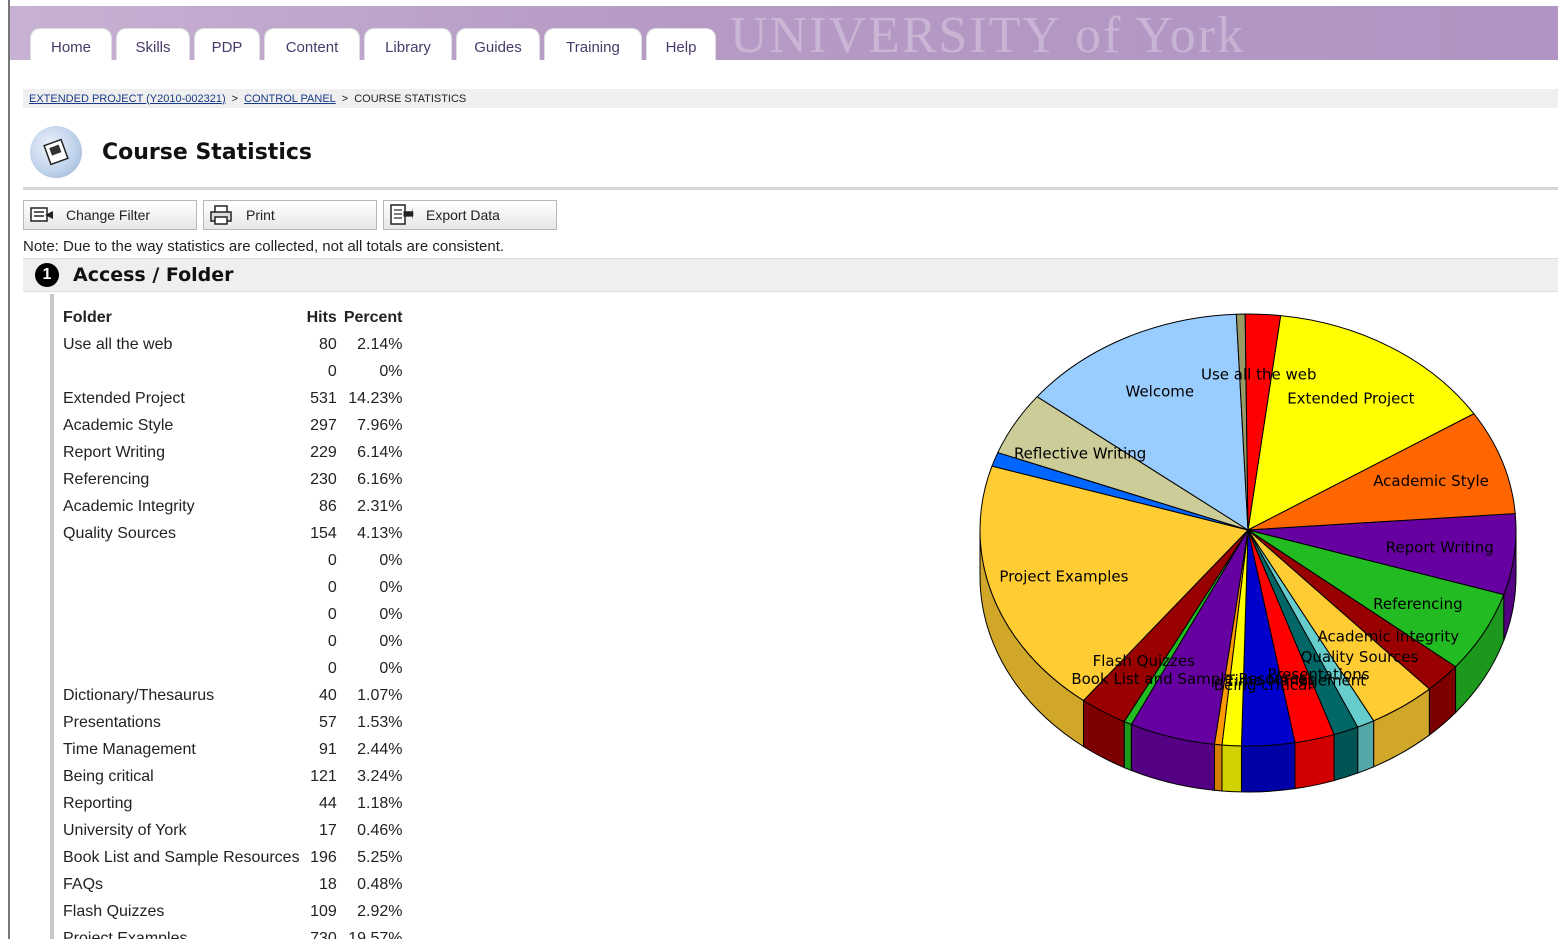 This screenshot has width=1558, height=939. What do you see at coordinates (1389, 637) in the screenshot?
I see `pie-slice-label: Academic Integrity` at bounding box center [1389, 637].